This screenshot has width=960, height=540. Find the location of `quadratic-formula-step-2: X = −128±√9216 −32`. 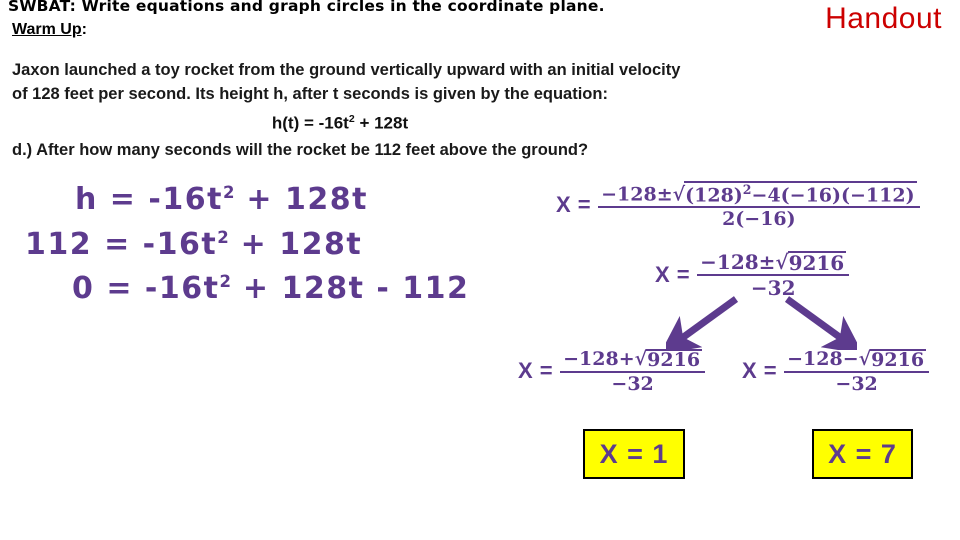

quadratic-formula-step-2: X = −128±√9216 −32 is located at coordinates (752, 274).